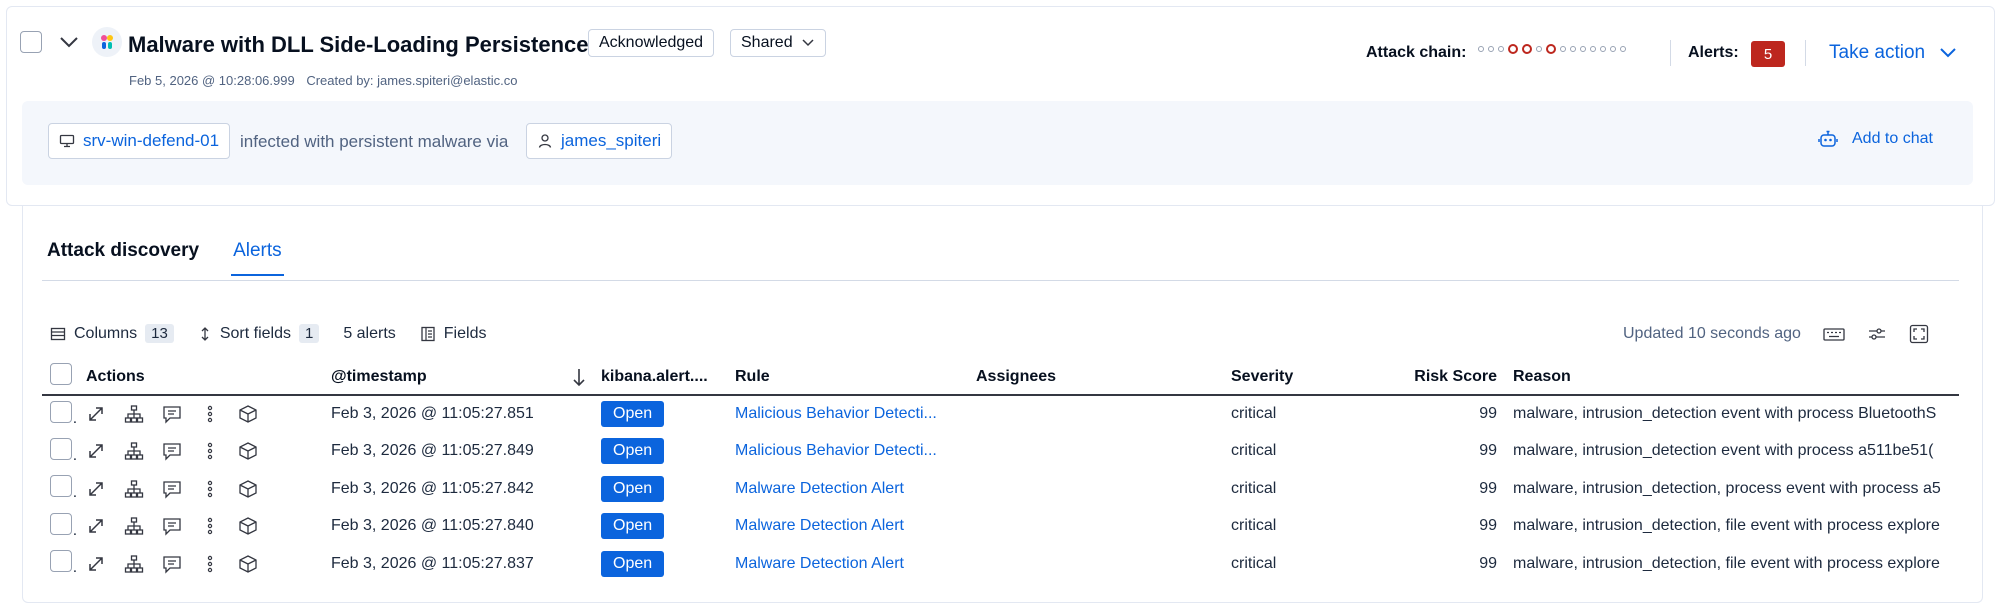  I want to click on user-badge: james_spiteri, so click(599, 141).